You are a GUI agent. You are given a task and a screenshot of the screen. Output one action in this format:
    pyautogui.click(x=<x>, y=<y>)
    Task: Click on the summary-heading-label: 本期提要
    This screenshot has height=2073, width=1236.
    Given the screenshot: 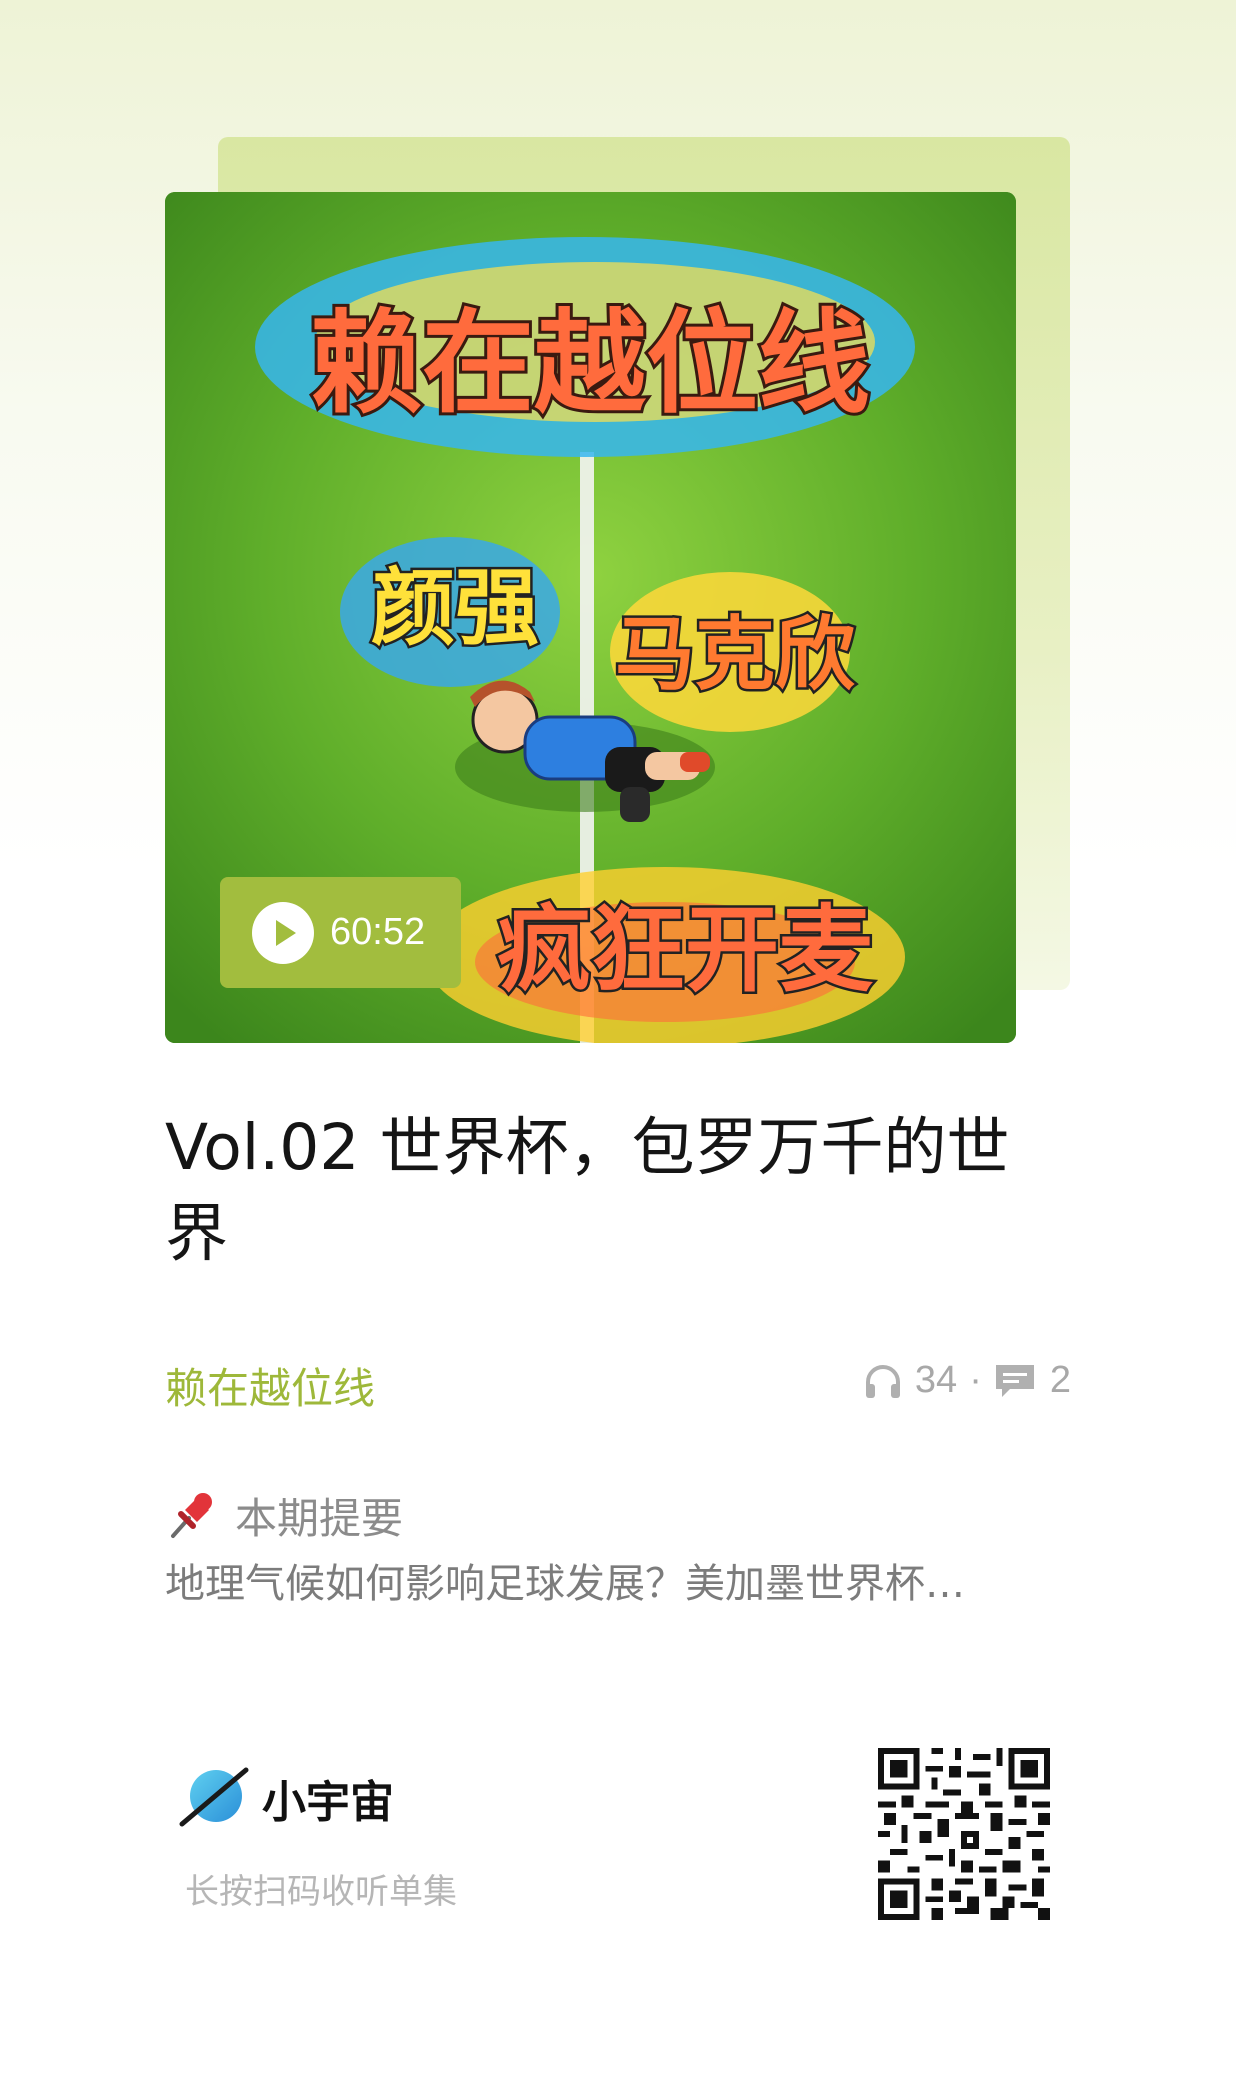 What is the action you would take?
    pyautogui.click(x=319, y=1518)
    